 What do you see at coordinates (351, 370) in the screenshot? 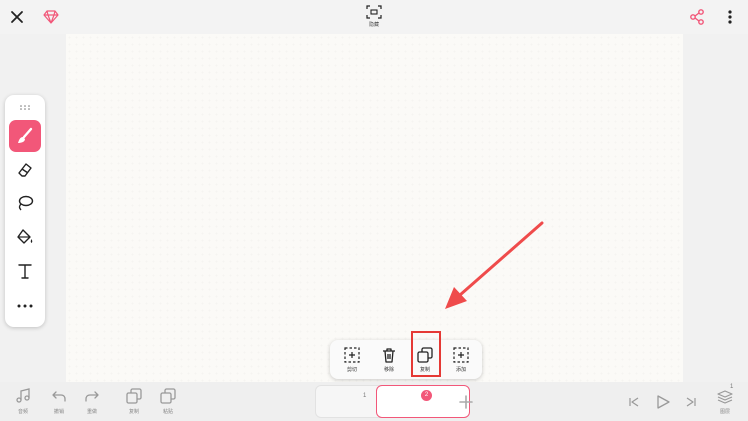
I see `cut-label: 剪切` at bounding box center [351, 370].